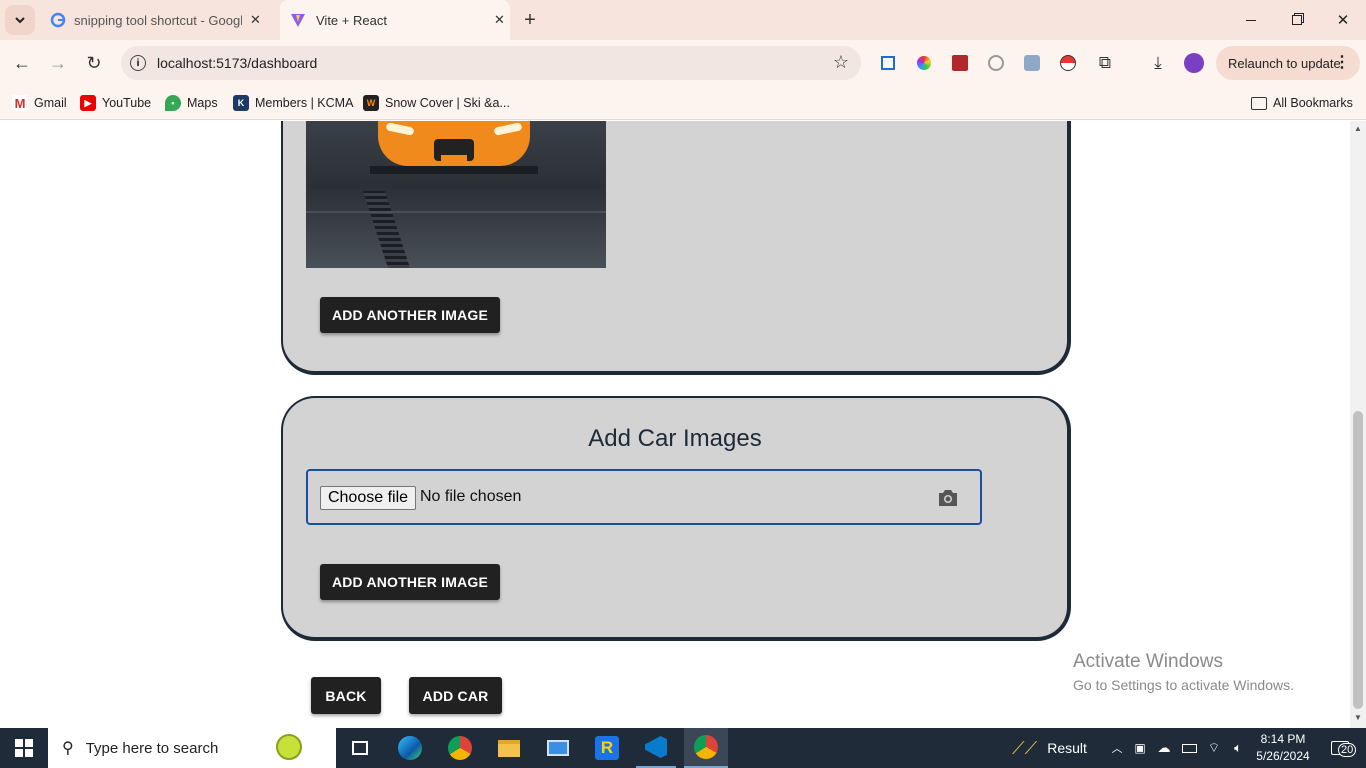 This screenshot has height=768, width=1366. What do you see at coordinates (1158, 63) in the screenshot?
I see `download-icon: ⤓` at bounding box center [1158, 63].